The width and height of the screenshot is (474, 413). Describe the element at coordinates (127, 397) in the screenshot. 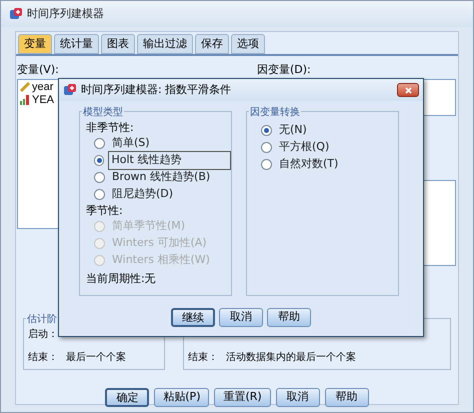

I see `dialog-button: 确定` at that location.